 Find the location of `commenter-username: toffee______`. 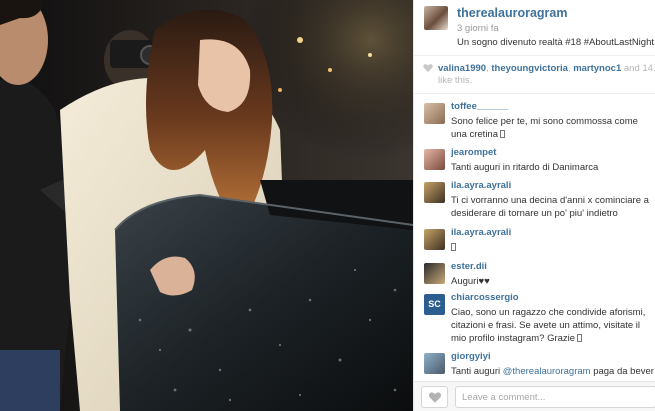

commenter-username: toffee______ is located at coordinates (480, 106).